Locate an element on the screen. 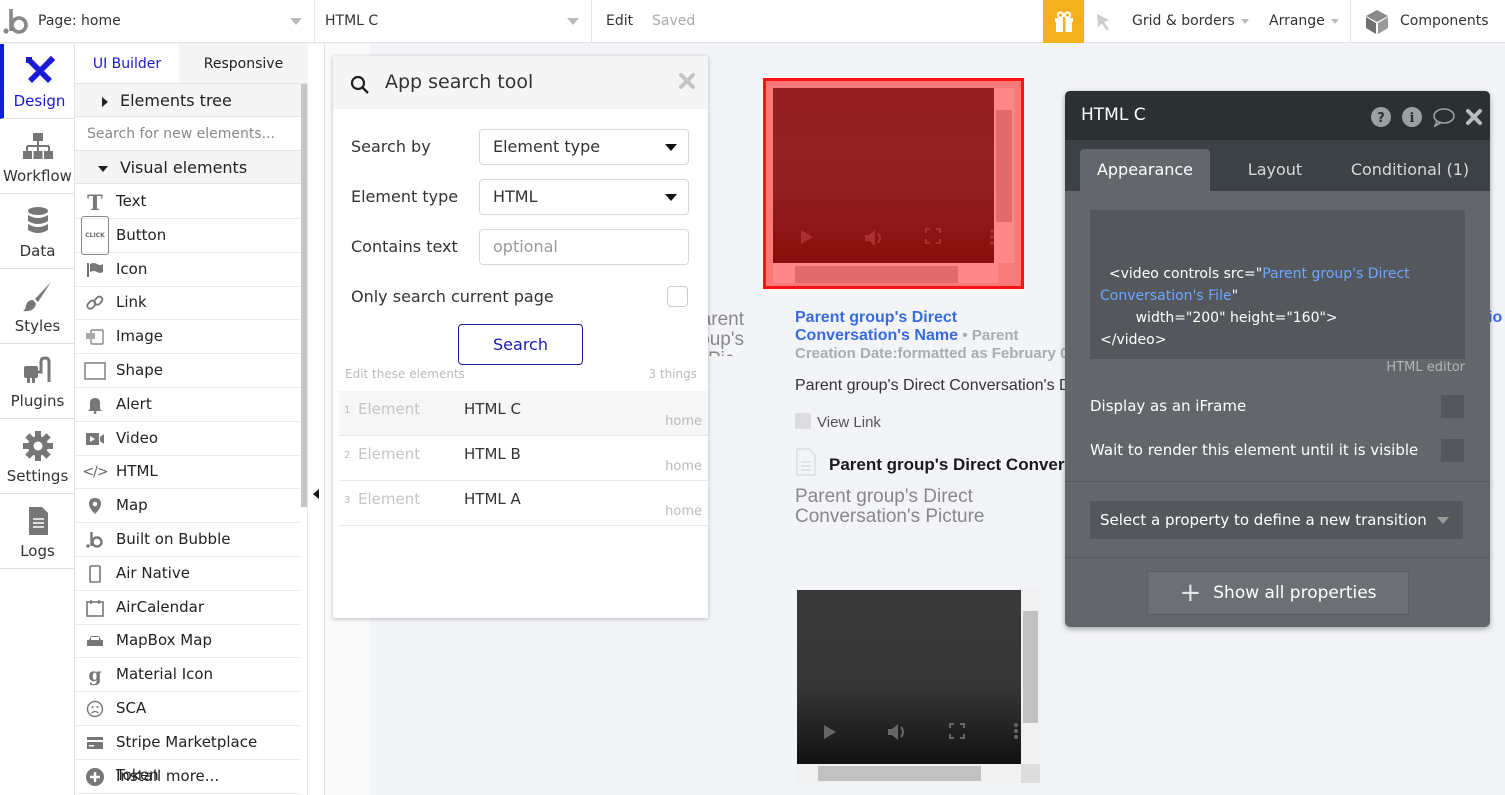 The image size is (1505, 795). elements-tree-toggle: Elements tree is located at coordinates (188, 100).